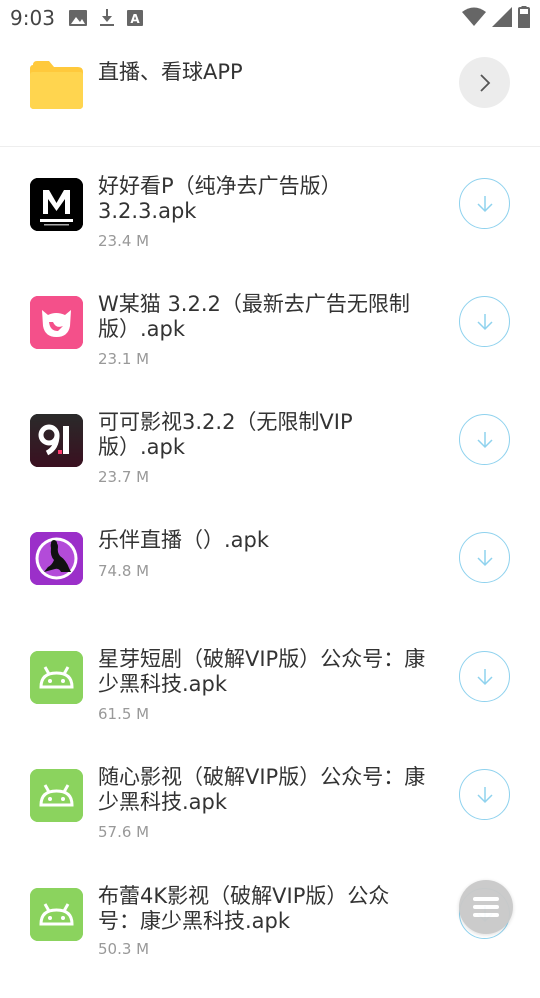 This screenshot has width=540, height=998. I want to click on m-app-icon, so click(56, 204).